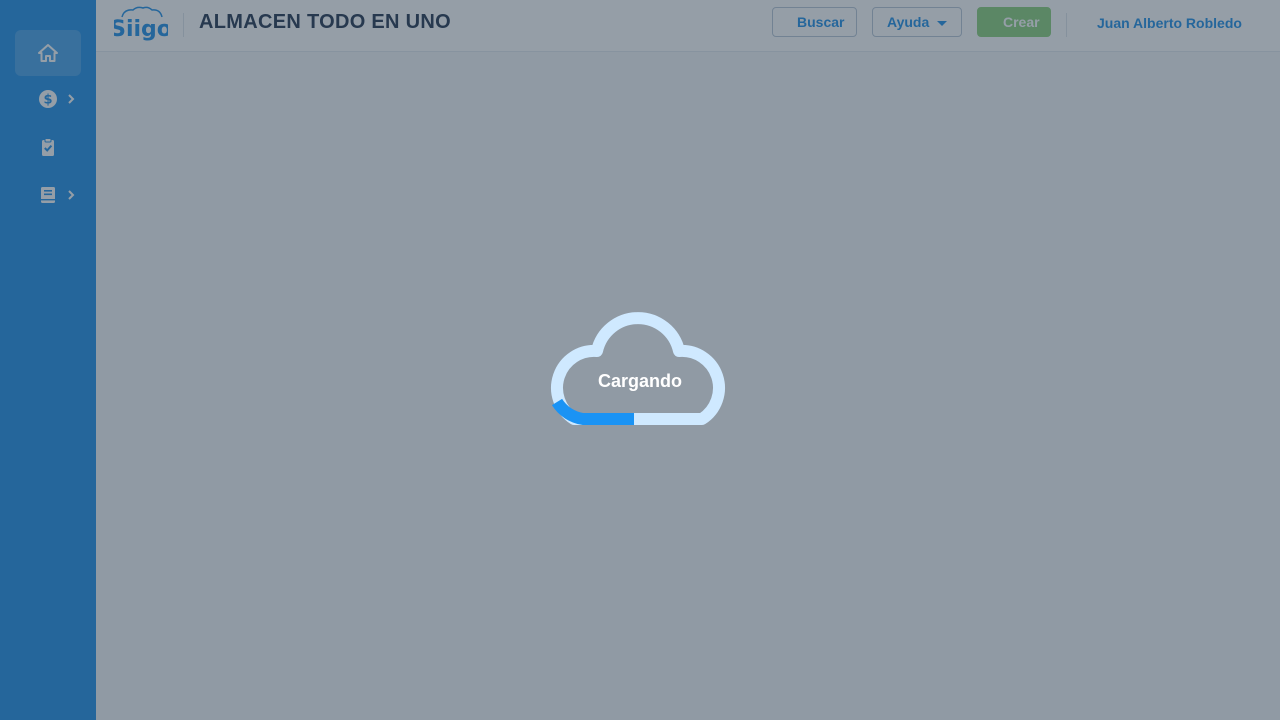  I want to click on loading-progress, so click(592, 411).